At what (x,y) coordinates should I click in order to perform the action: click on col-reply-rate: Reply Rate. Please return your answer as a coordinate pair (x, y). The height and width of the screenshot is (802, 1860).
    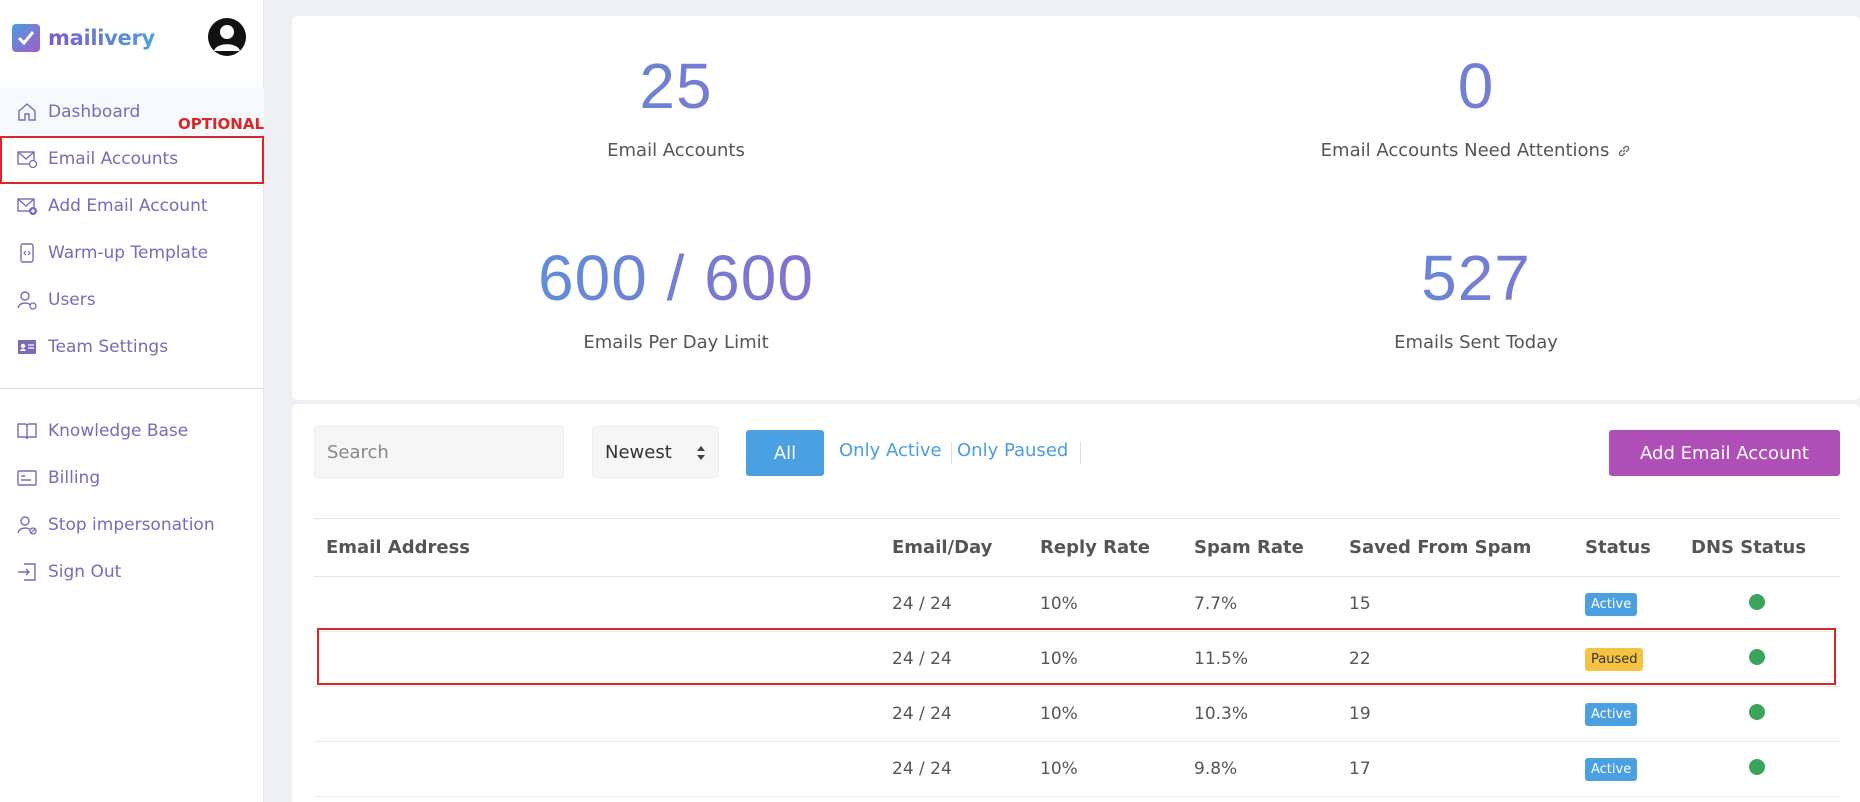
    Looking at the image, I should click on (1105, 547).